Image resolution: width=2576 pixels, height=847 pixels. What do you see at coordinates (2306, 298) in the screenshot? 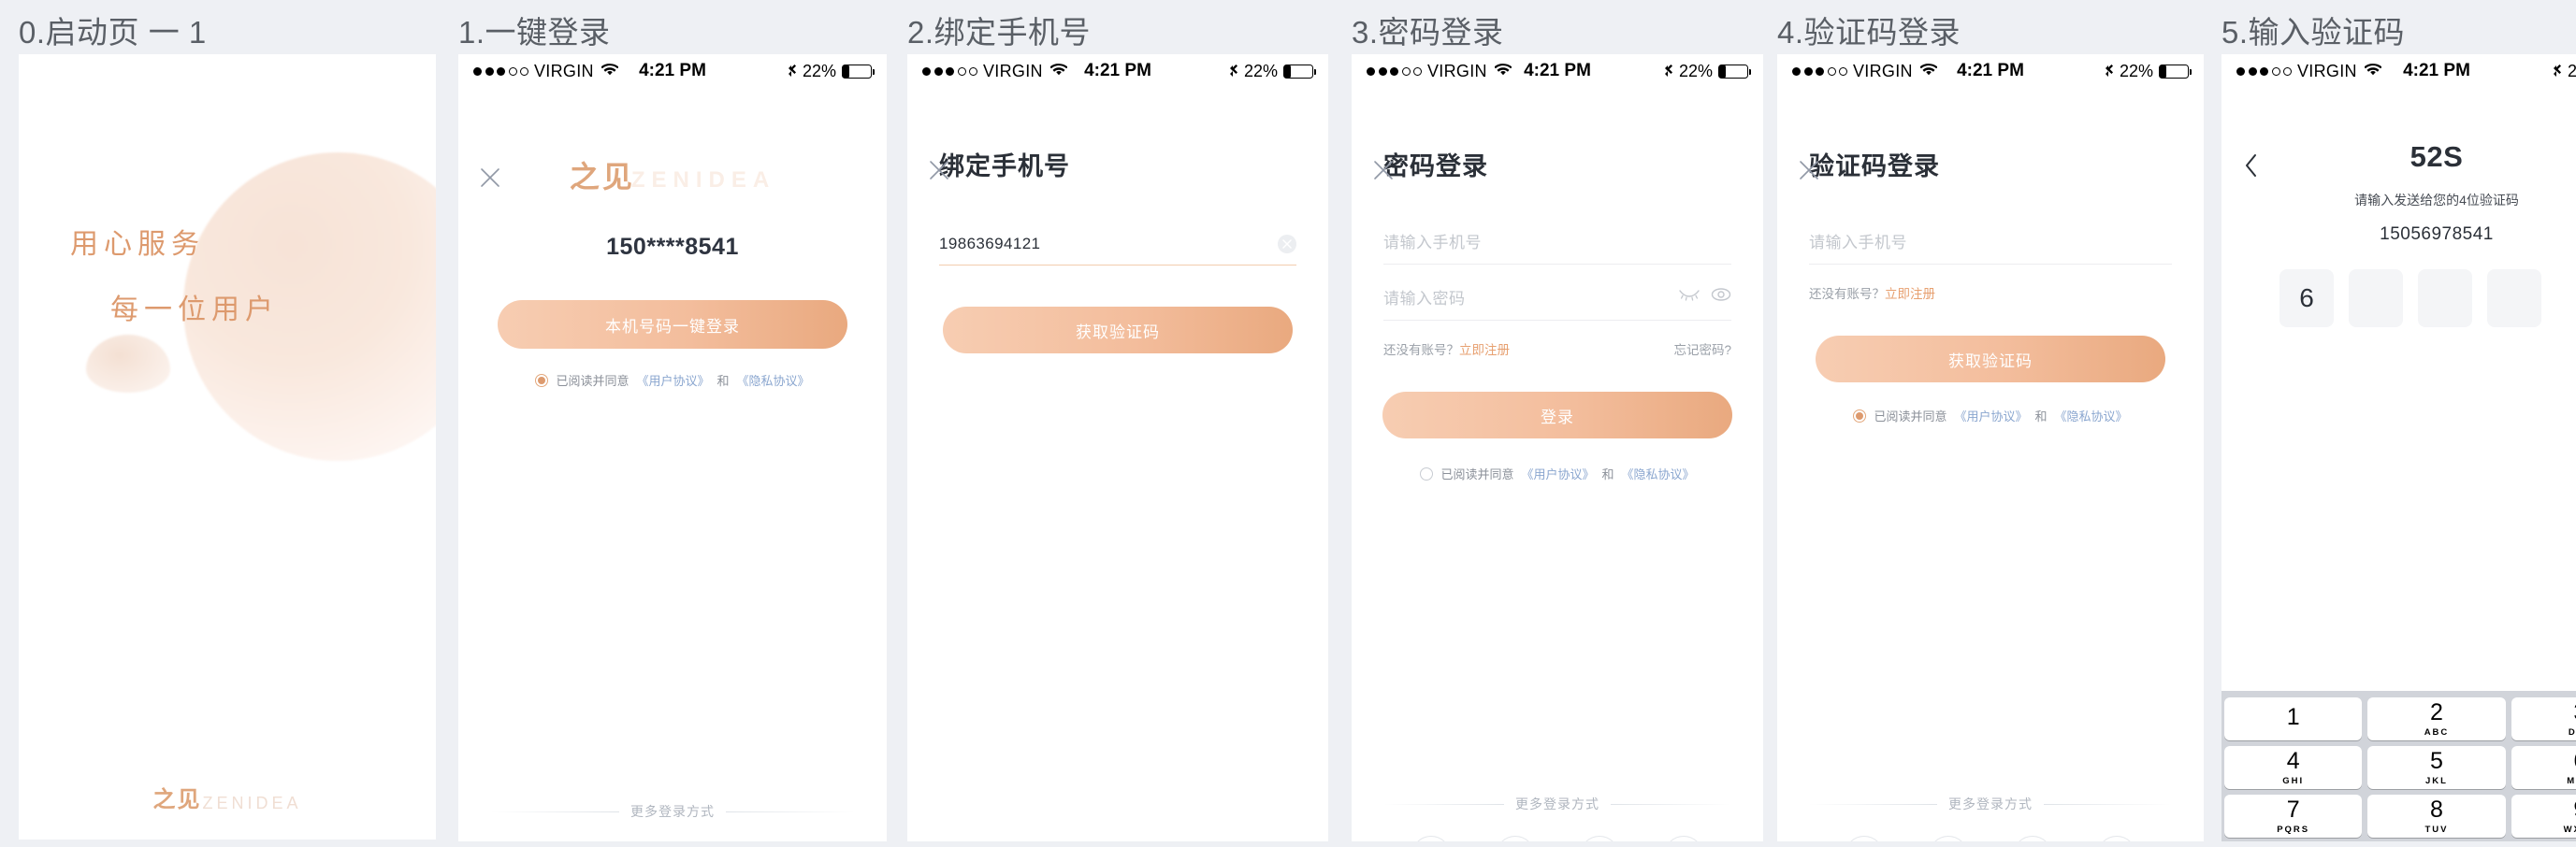
I see `code-box: 6` at bounding box center [2306, 298].